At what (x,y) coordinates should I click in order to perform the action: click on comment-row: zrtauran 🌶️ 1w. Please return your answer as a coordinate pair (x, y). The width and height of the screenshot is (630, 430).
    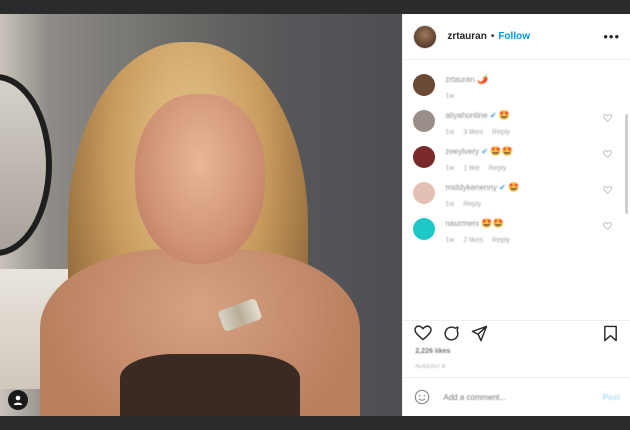
    Looking at the image, I should click on (516, 86).